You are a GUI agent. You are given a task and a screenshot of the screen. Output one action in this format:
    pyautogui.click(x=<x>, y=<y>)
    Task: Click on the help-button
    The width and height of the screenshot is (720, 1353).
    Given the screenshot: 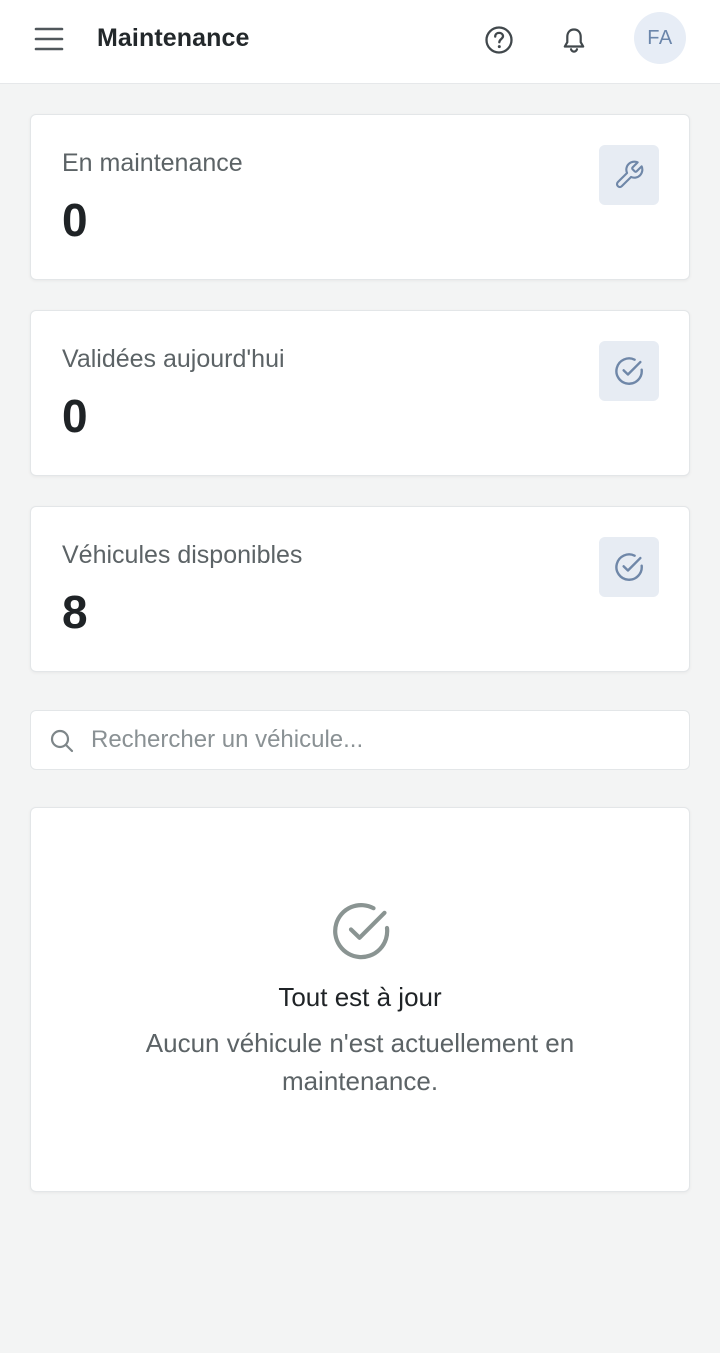 What is the action you would take?
    pyautogui.click(x=499, y=40)
    